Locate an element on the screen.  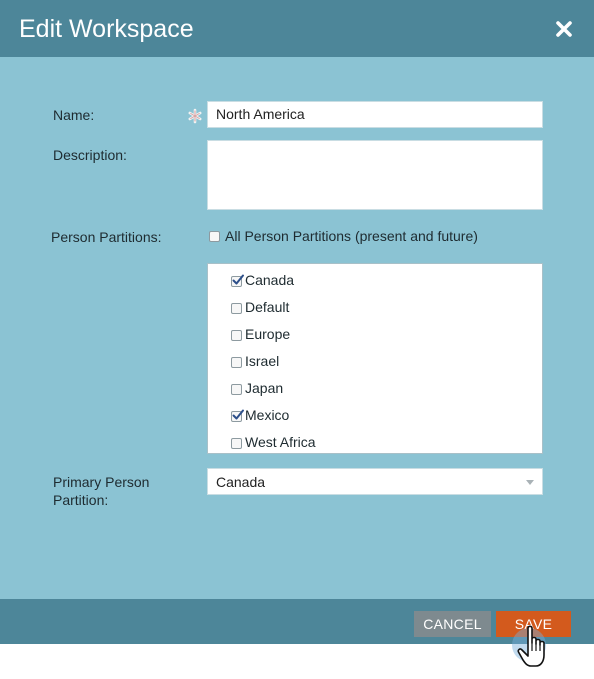
partition-item-europe: Europe is located at coordinates (375, 333).